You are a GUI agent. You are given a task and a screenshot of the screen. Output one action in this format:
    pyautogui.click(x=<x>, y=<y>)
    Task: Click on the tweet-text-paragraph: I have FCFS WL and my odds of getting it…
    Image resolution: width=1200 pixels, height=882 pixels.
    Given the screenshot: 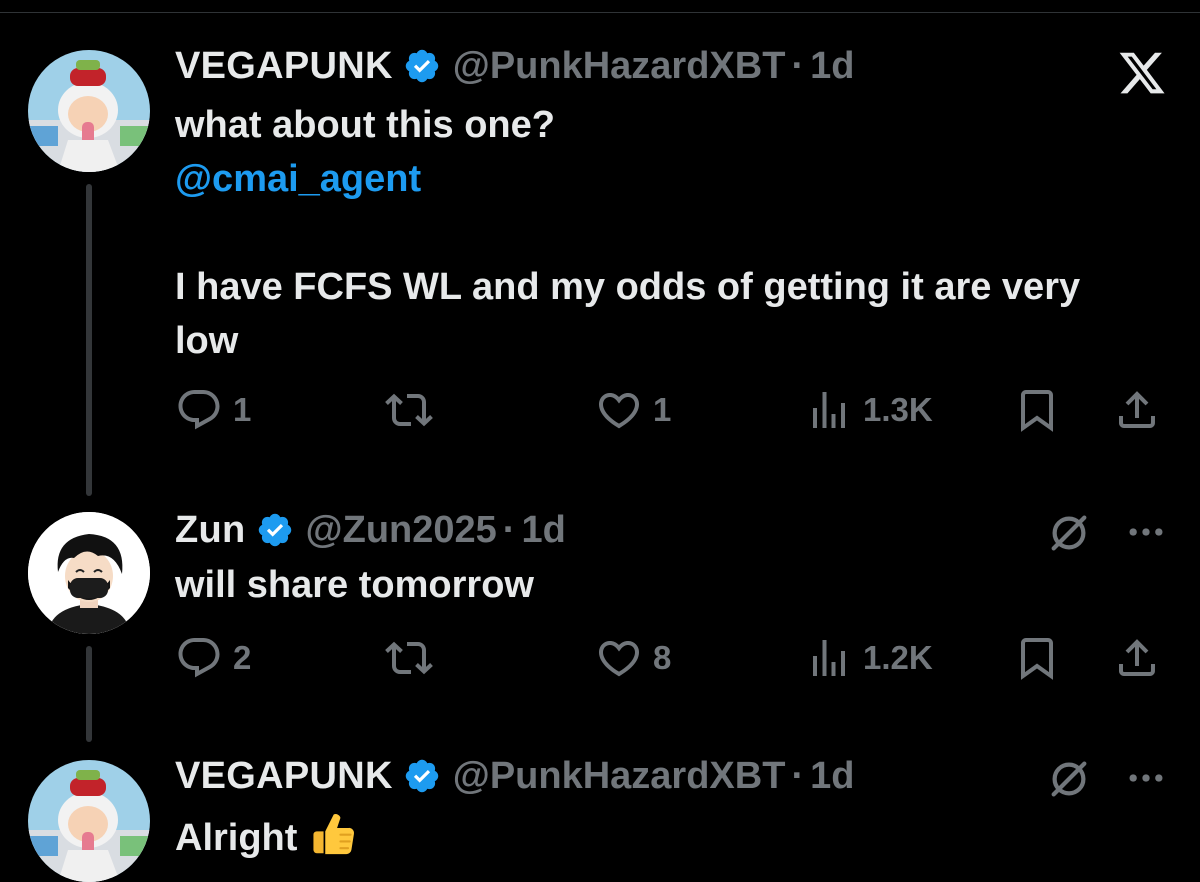 What is the action you would take?
    pyautogui.click(x=628, y=314)
    